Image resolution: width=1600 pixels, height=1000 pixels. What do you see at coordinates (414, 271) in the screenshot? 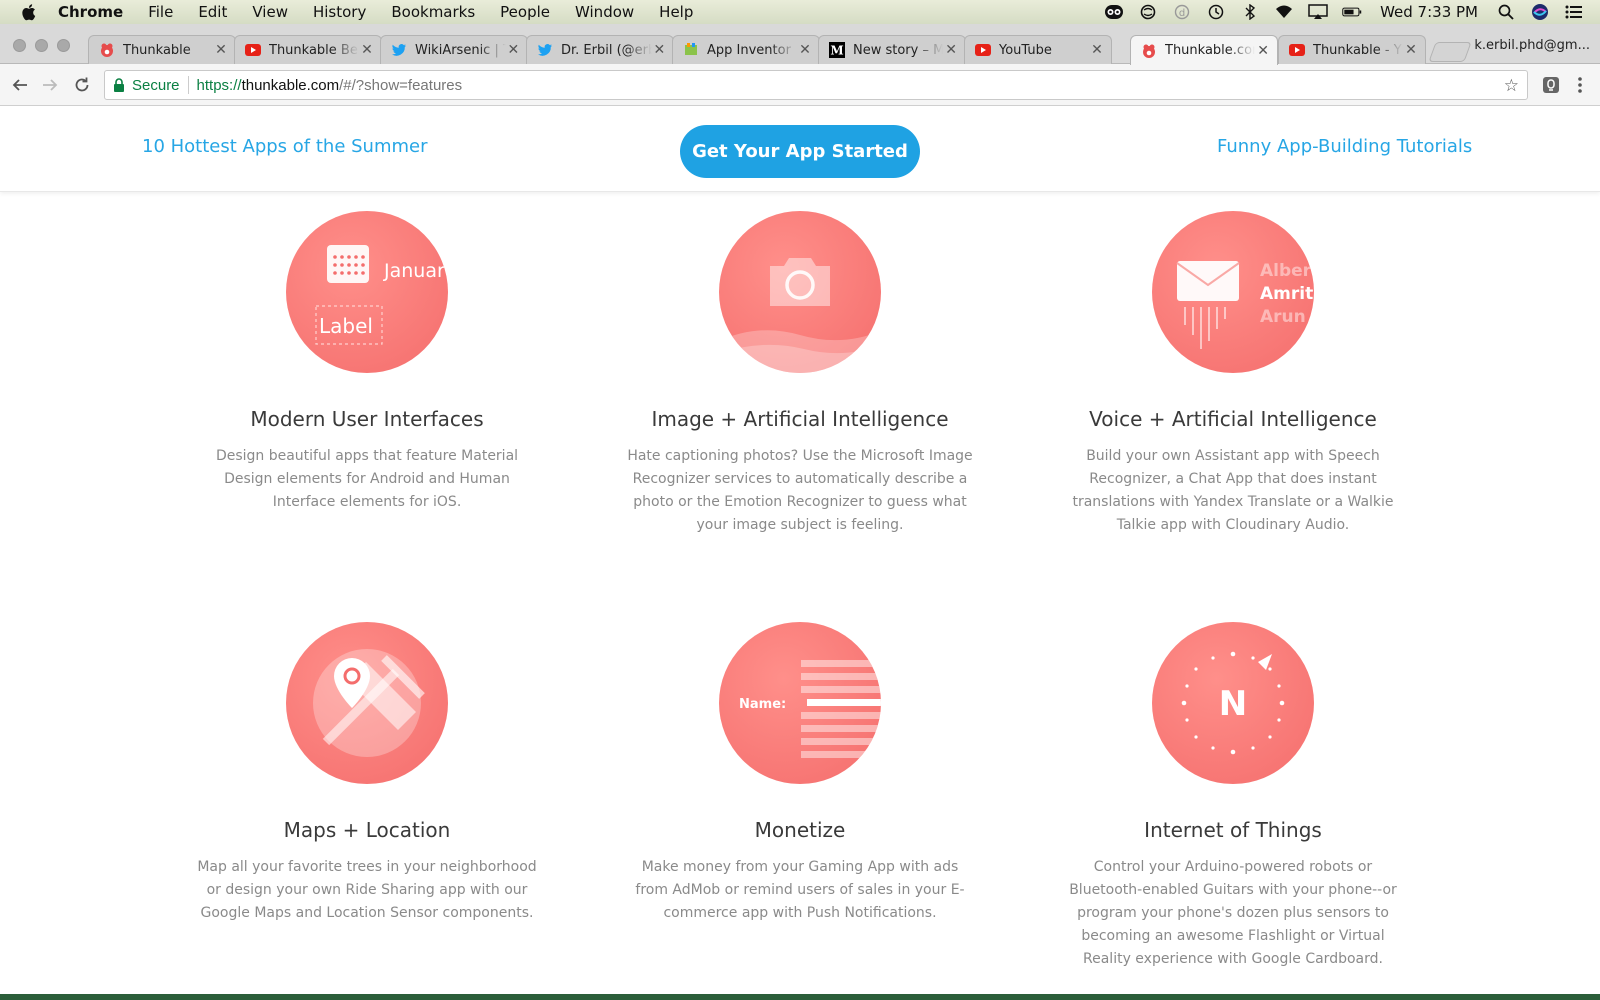
I see `art-month-text: Januar` at bounding box center [414, 271].